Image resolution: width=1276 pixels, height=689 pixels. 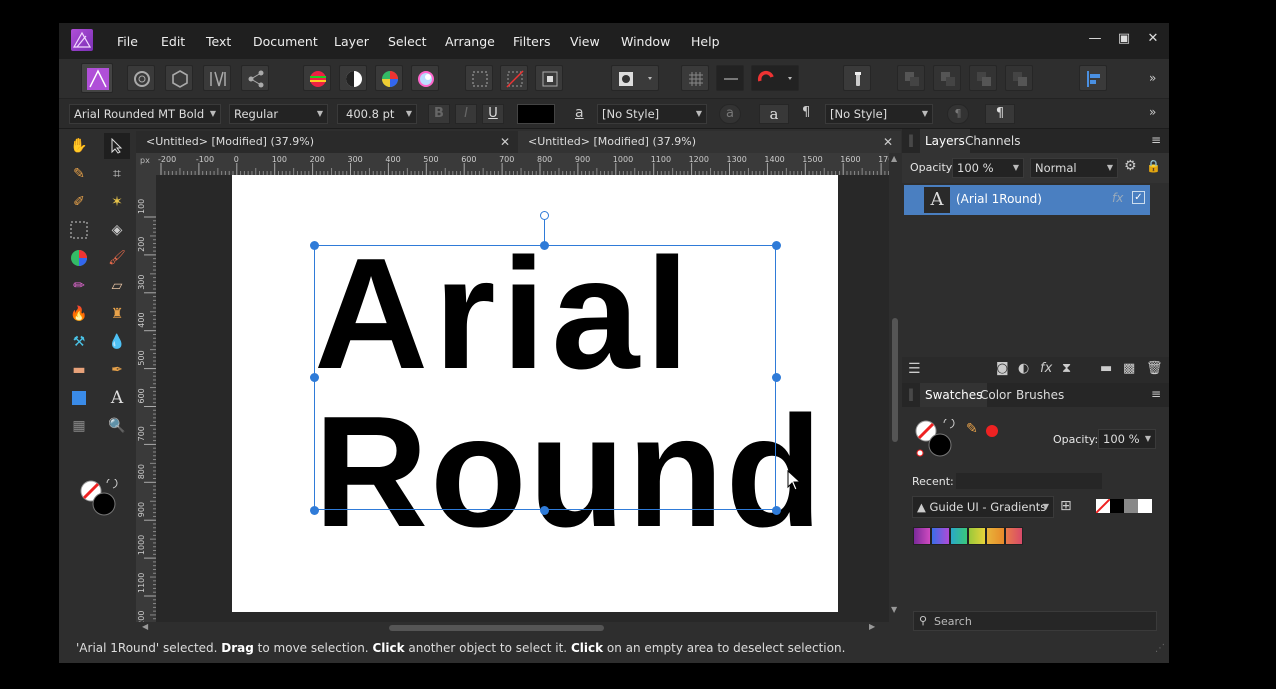 I want to click on snapping-magnet-icon, so click(x=775, y=78).